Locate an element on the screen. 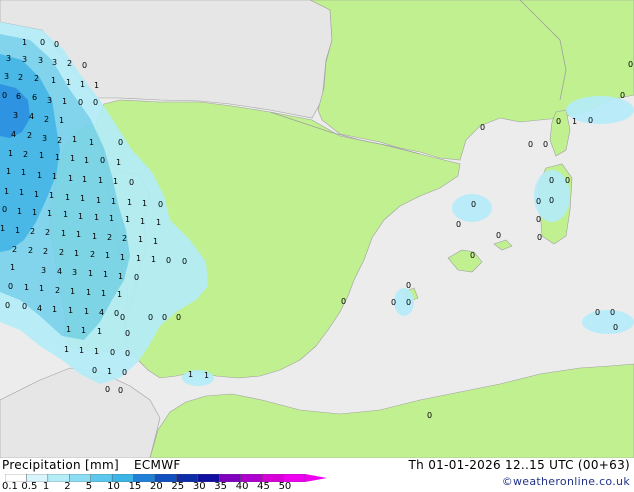  precip-cell-algeria is located at coordinates (608, 322).